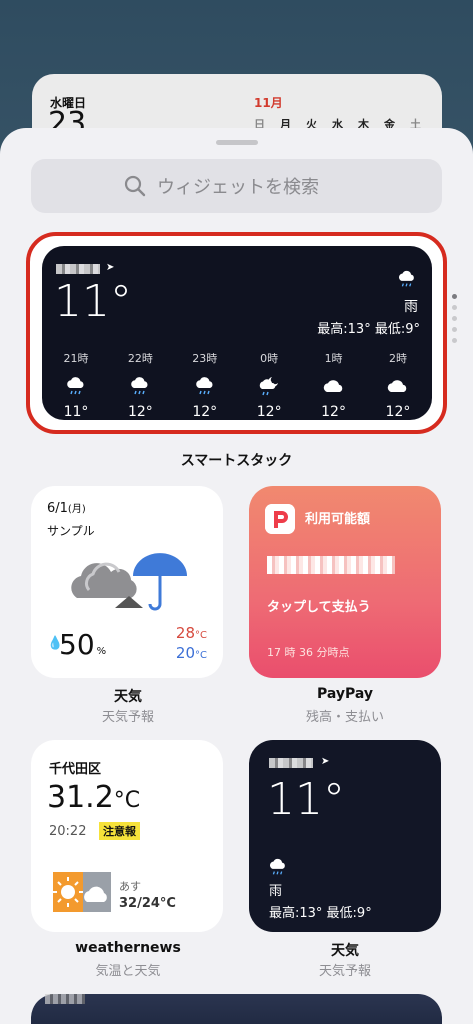 The image size is (473, 1024). Describe the element at coordinates (345, 836) in the screenshot. I see `small-weather-widget: ➤ 11° 雨 最高:13° 最低:9°` at that location.